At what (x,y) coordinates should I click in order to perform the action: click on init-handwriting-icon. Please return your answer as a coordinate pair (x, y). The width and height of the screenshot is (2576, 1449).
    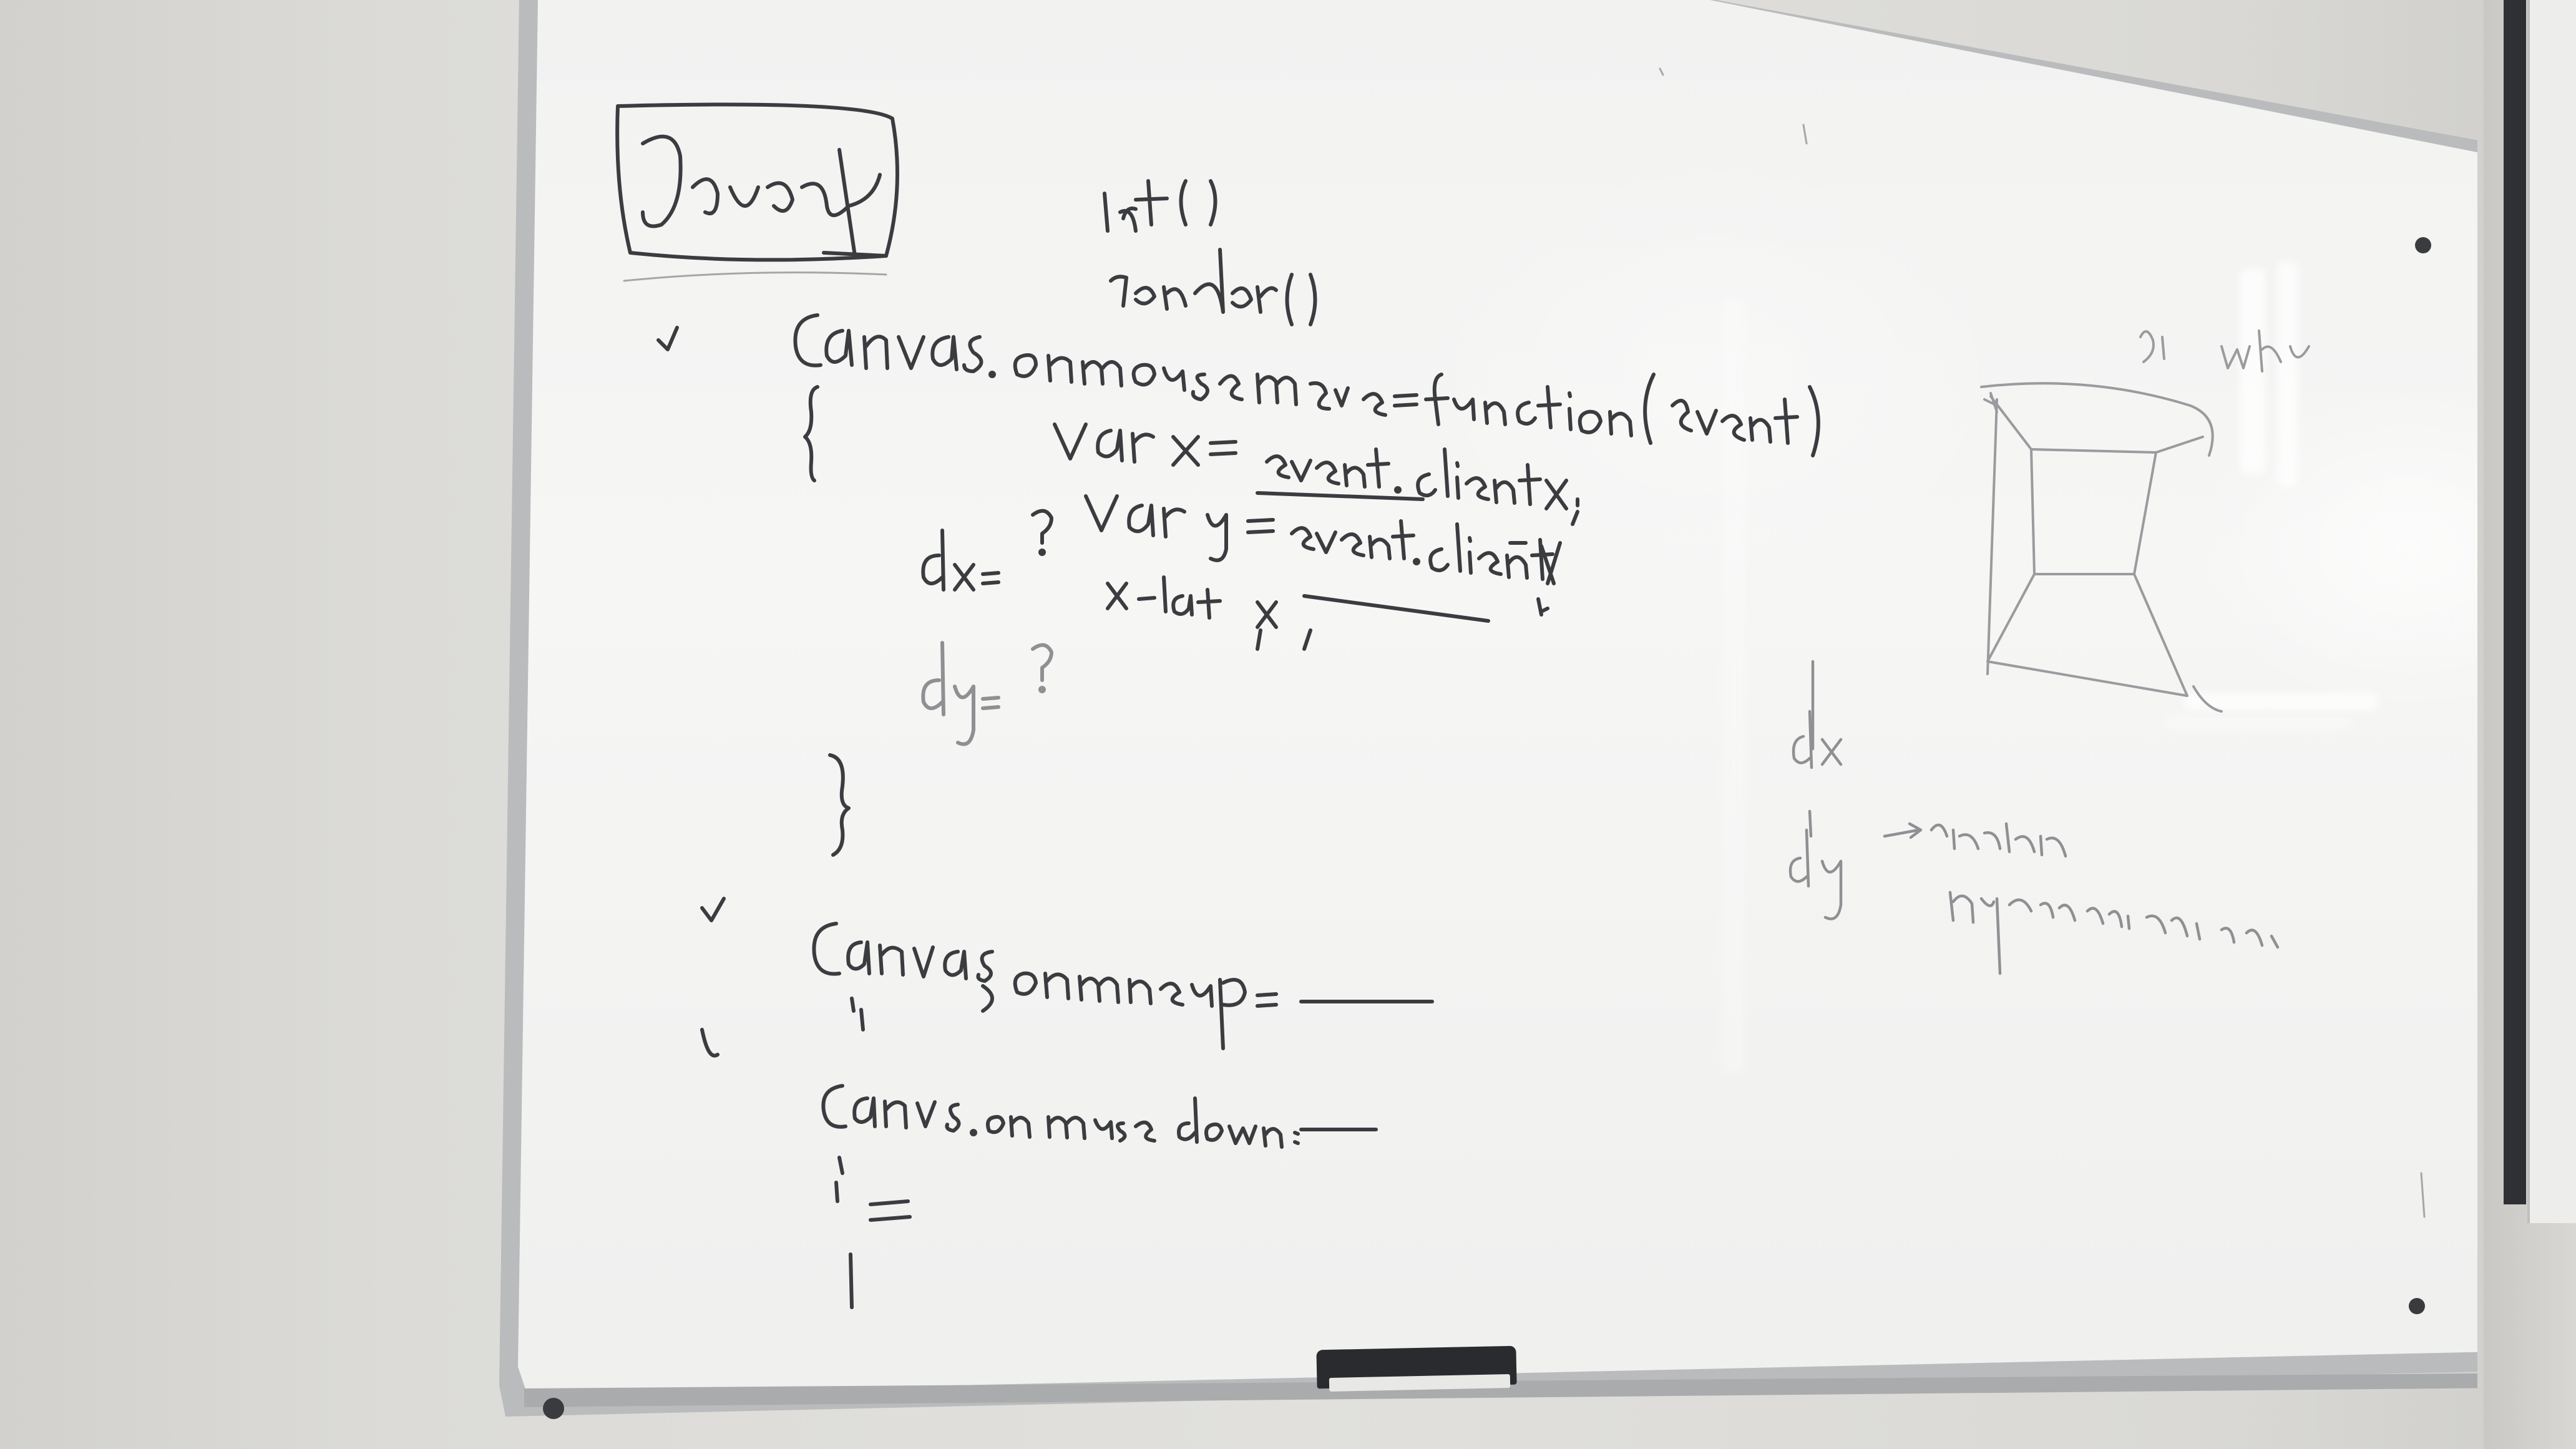
    Looking at the image, I should click on (1160, 206).